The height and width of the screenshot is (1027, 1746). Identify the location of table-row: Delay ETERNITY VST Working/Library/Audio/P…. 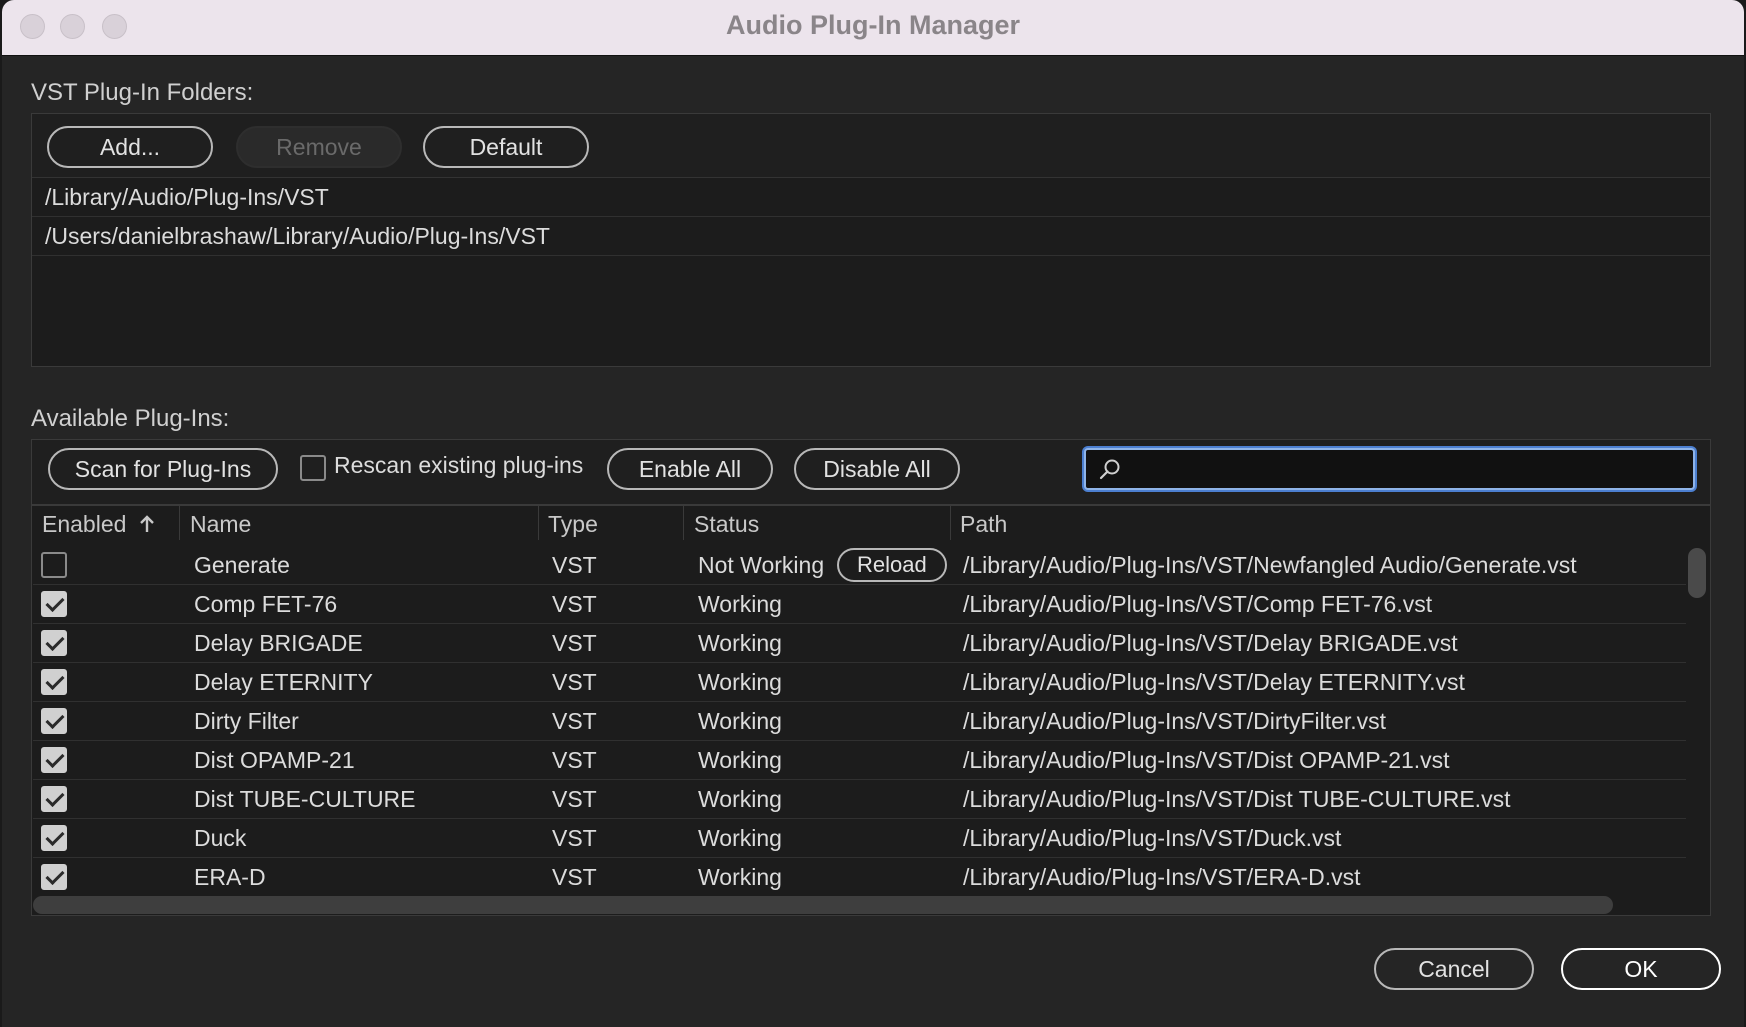
(859, 682).